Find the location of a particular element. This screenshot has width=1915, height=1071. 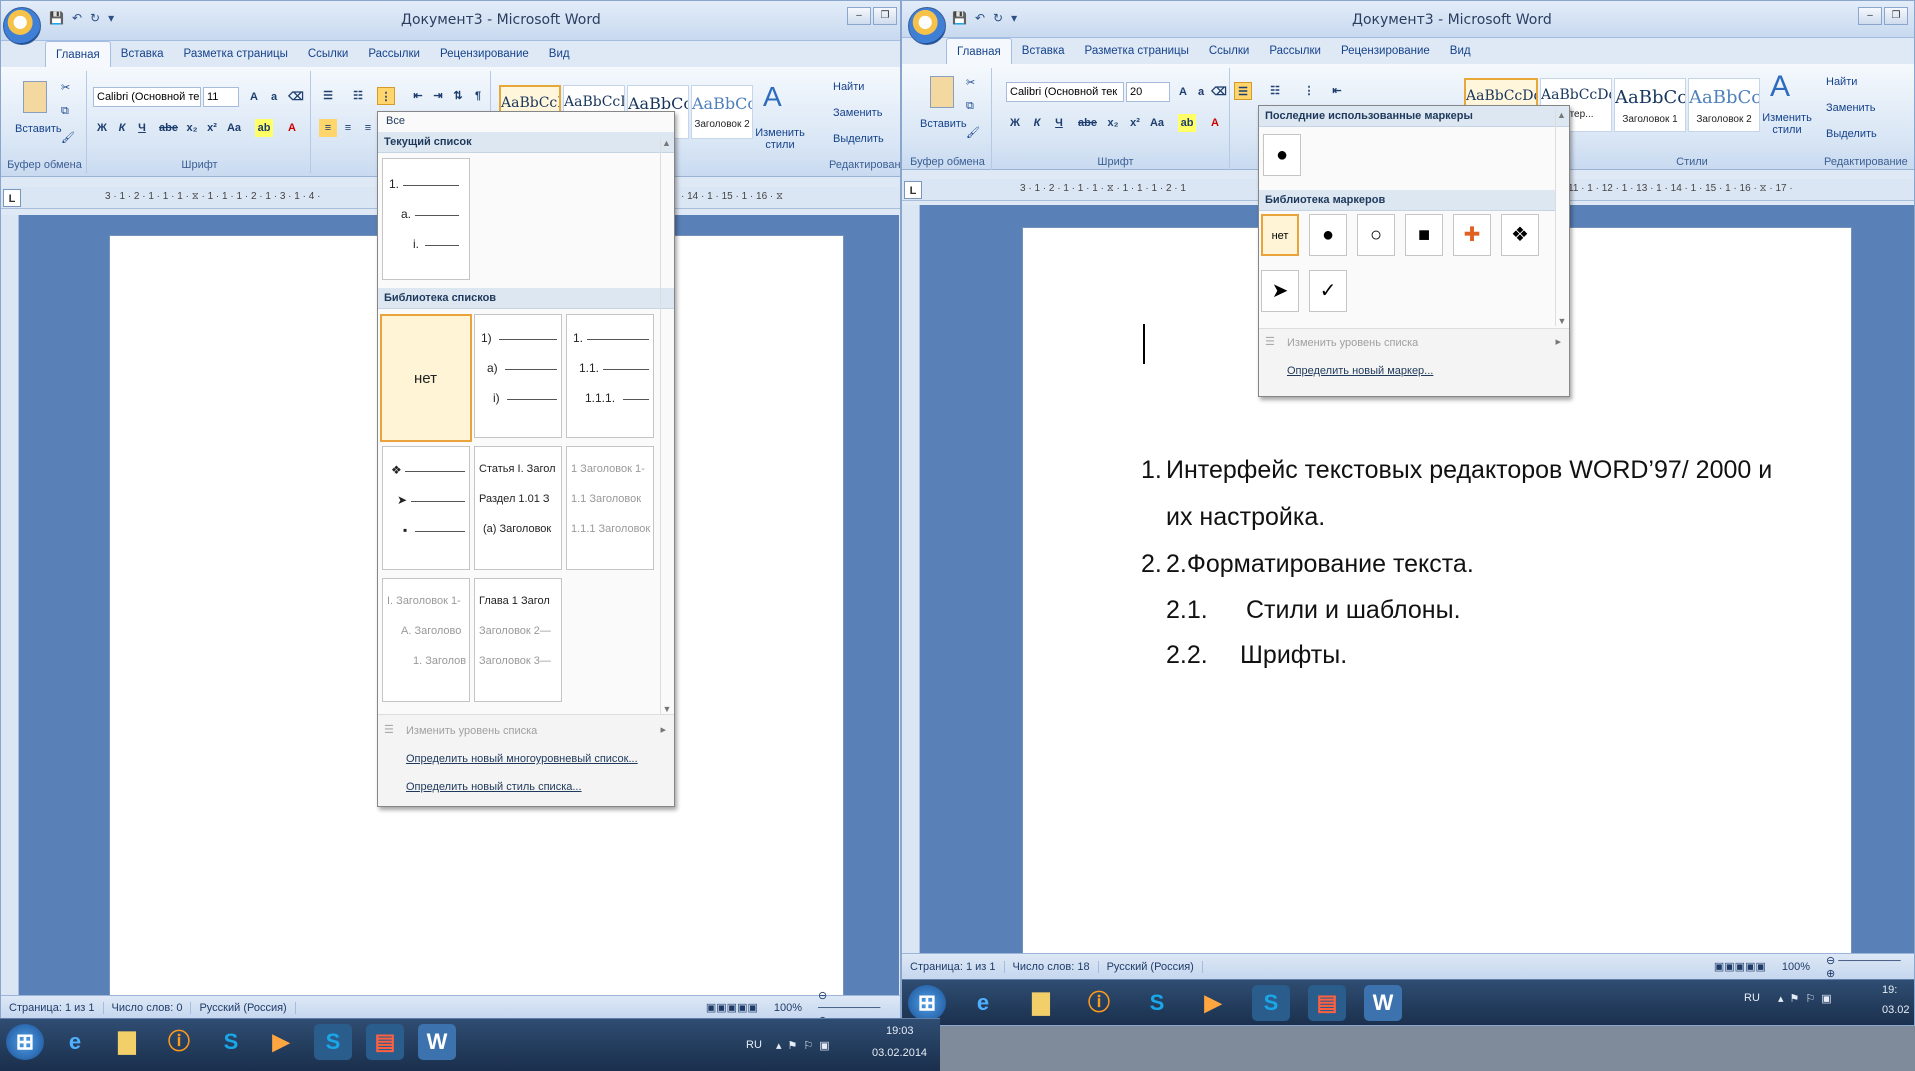

strikethrough-button: abe is located at coordinates (1087, 123).